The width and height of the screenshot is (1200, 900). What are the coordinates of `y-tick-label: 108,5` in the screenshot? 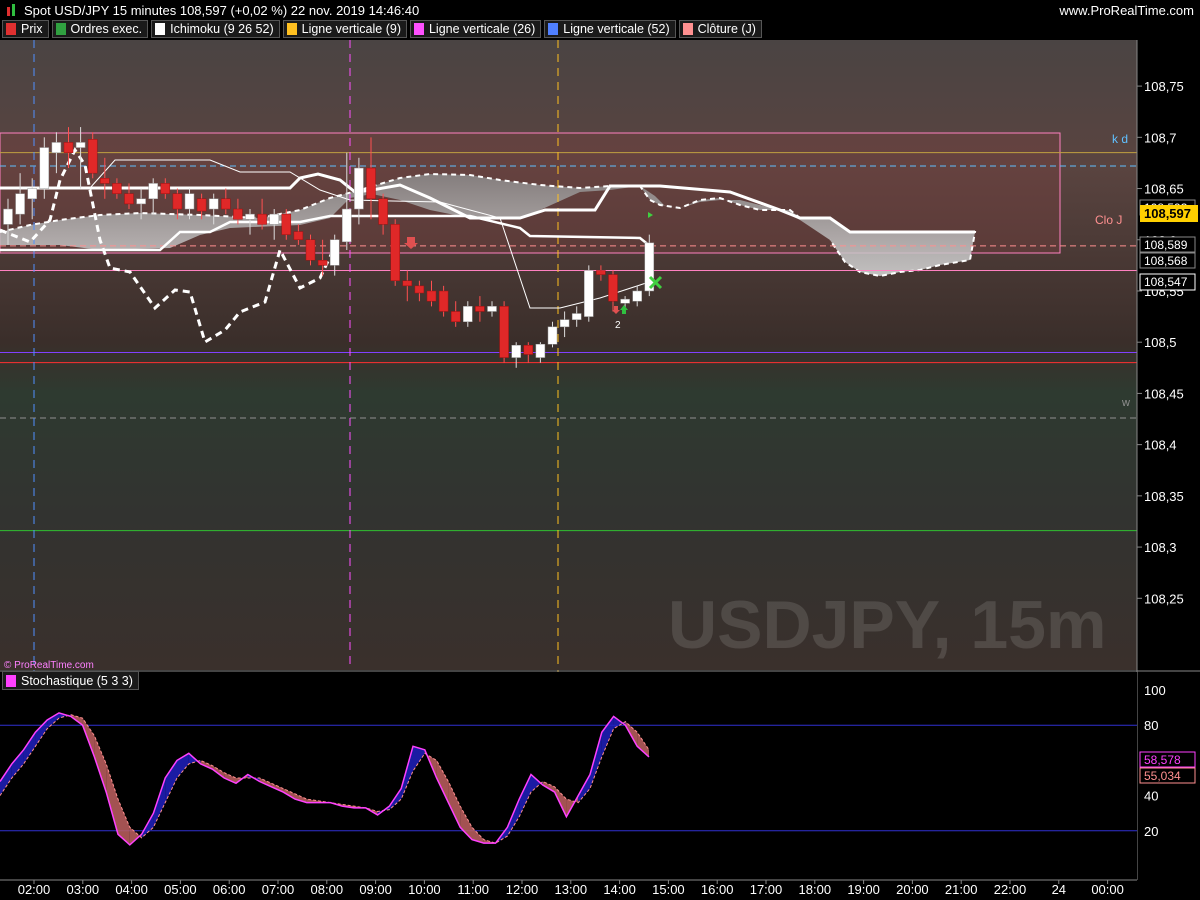 It's located at (1160, 342).